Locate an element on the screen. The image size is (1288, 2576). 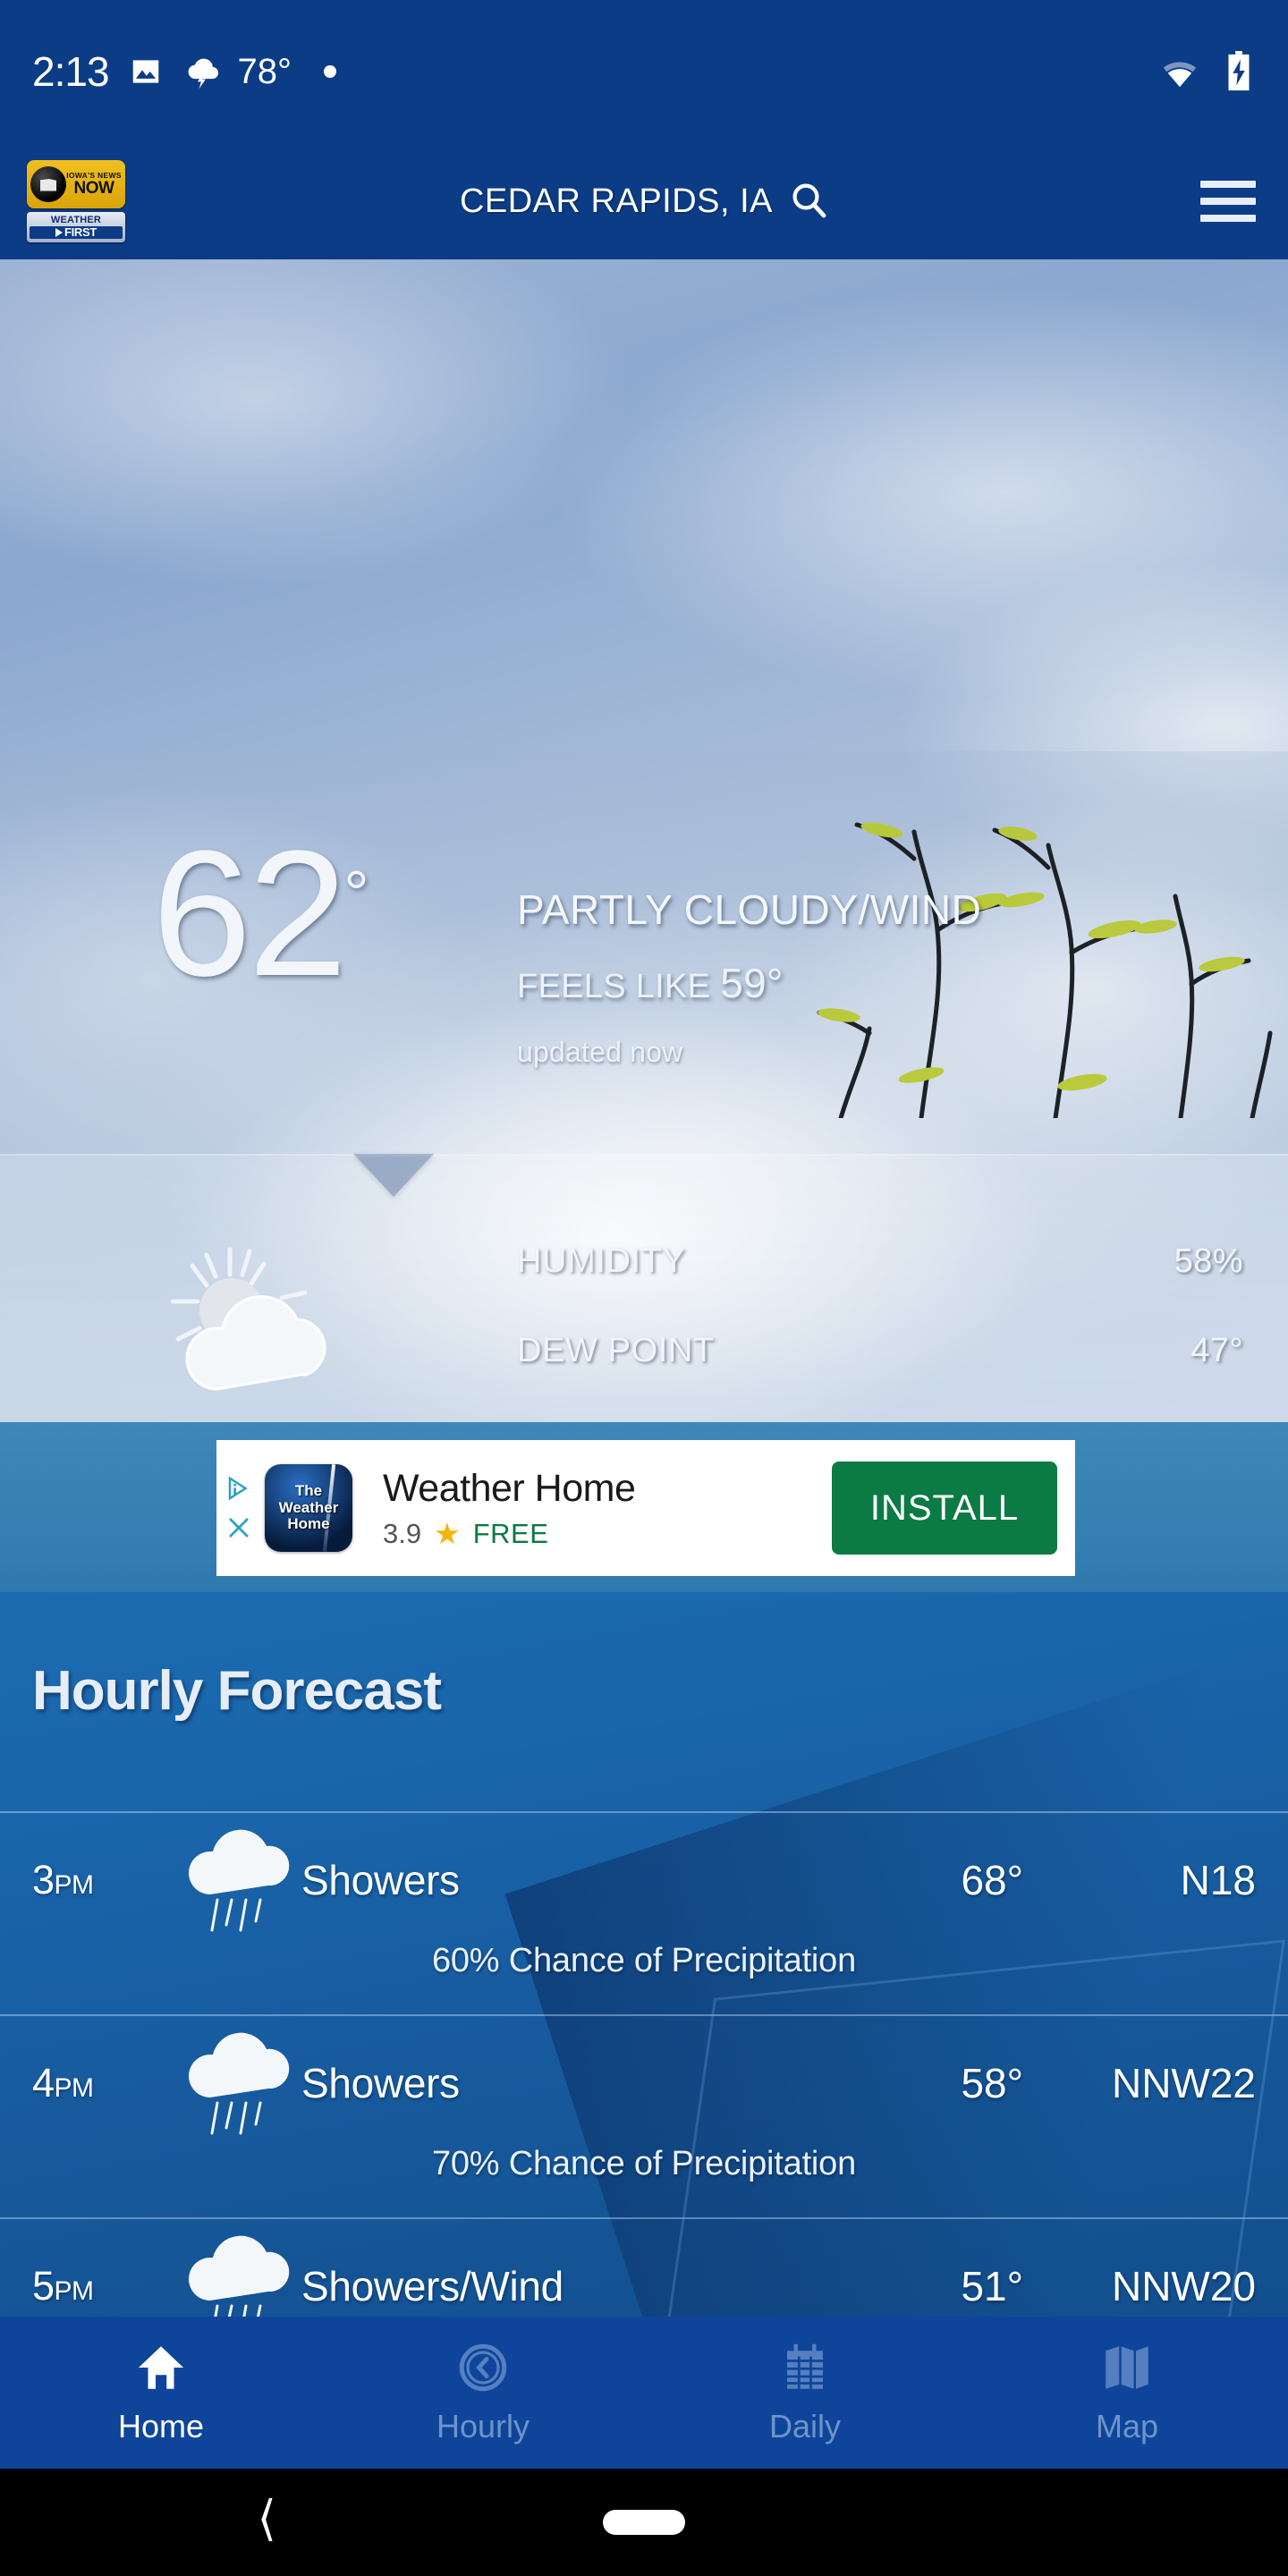
hour-time: 4PM is located at coordinates (106, 2083).